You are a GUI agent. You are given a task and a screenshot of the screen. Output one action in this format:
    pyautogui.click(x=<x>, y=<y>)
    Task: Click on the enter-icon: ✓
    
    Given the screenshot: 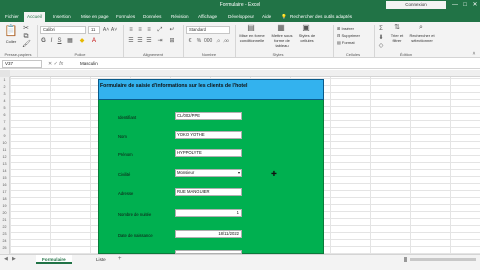 What is the action you would take?
    pyautogui.click(x=56, y=64)
    